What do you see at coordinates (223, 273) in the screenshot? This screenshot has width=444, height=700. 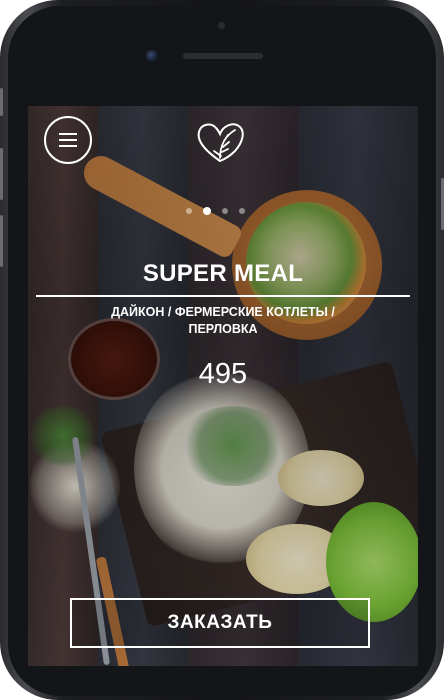 I see `product-title: SUPER MEAL` at bounding box center [223, 273].